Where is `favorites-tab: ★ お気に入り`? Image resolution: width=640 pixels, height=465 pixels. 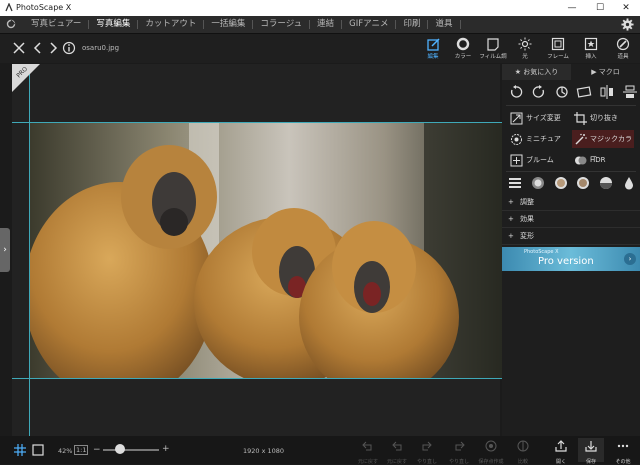
favorites-tab: ★ お気に入り is located at coordinates (536, 72).